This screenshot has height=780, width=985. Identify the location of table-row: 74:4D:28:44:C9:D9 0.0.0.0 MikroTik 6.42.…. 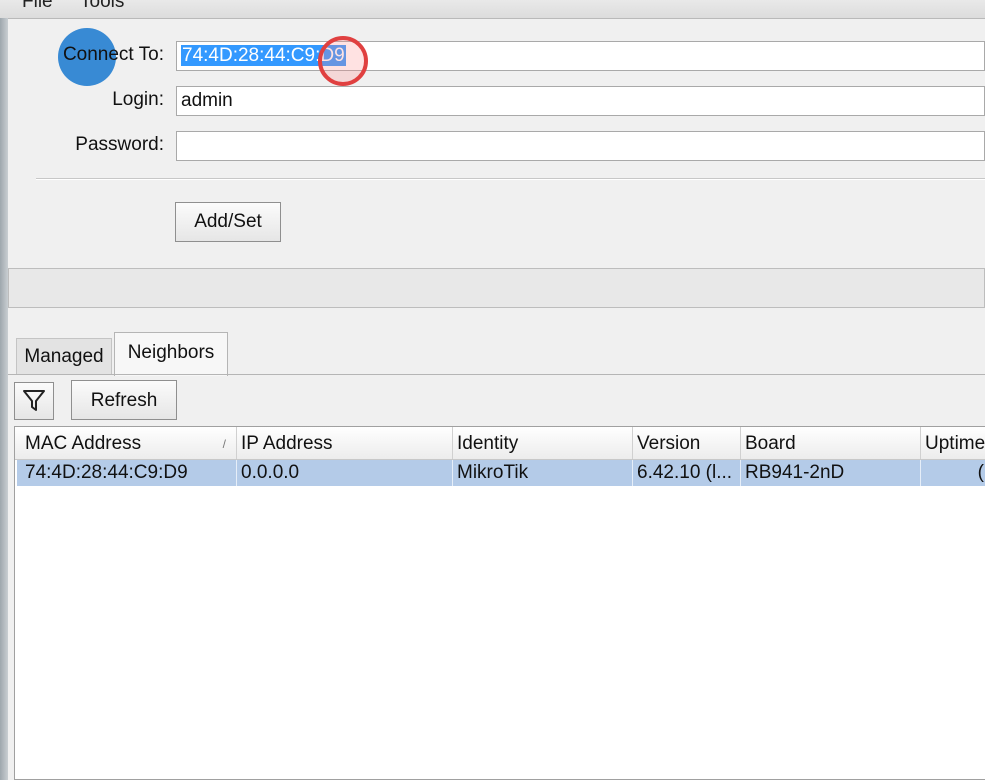
(501, 473).